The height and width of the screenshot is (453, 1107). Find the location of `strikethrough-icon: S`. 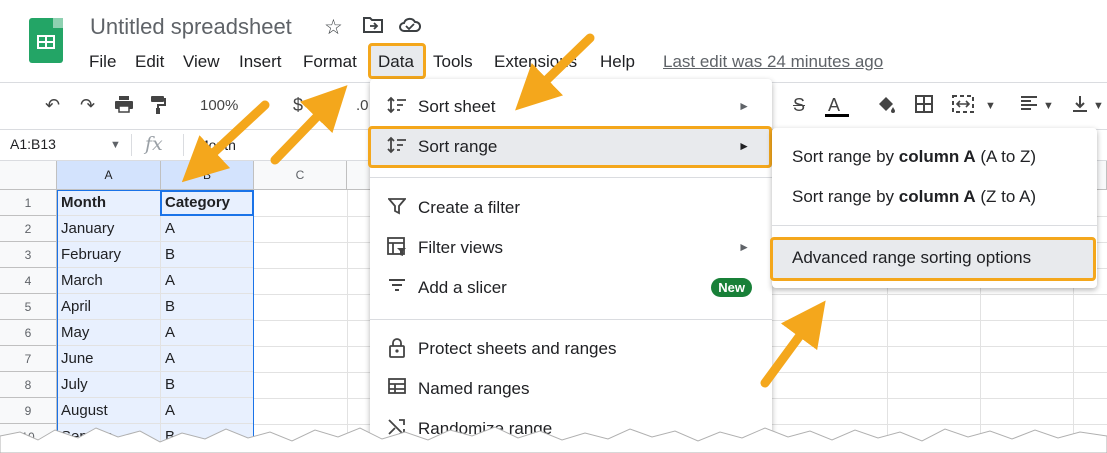

strikethrough-icon: S is located at coordinates (799, 105).